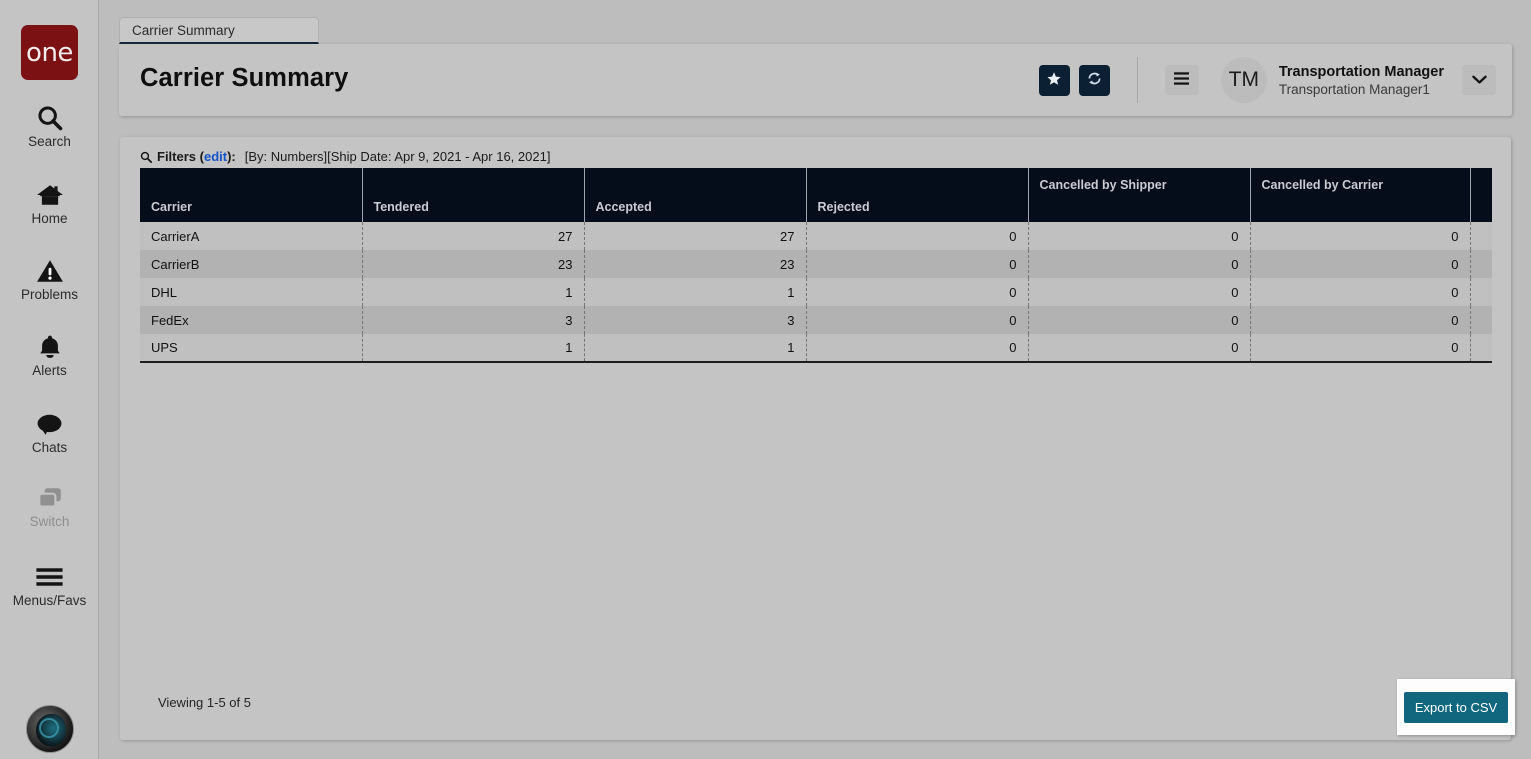 This screenshot has height=759, width=1531. Describe the element at coordinates (473, 292) in the screenshot. I see `cell-tendered: 1` at that location.